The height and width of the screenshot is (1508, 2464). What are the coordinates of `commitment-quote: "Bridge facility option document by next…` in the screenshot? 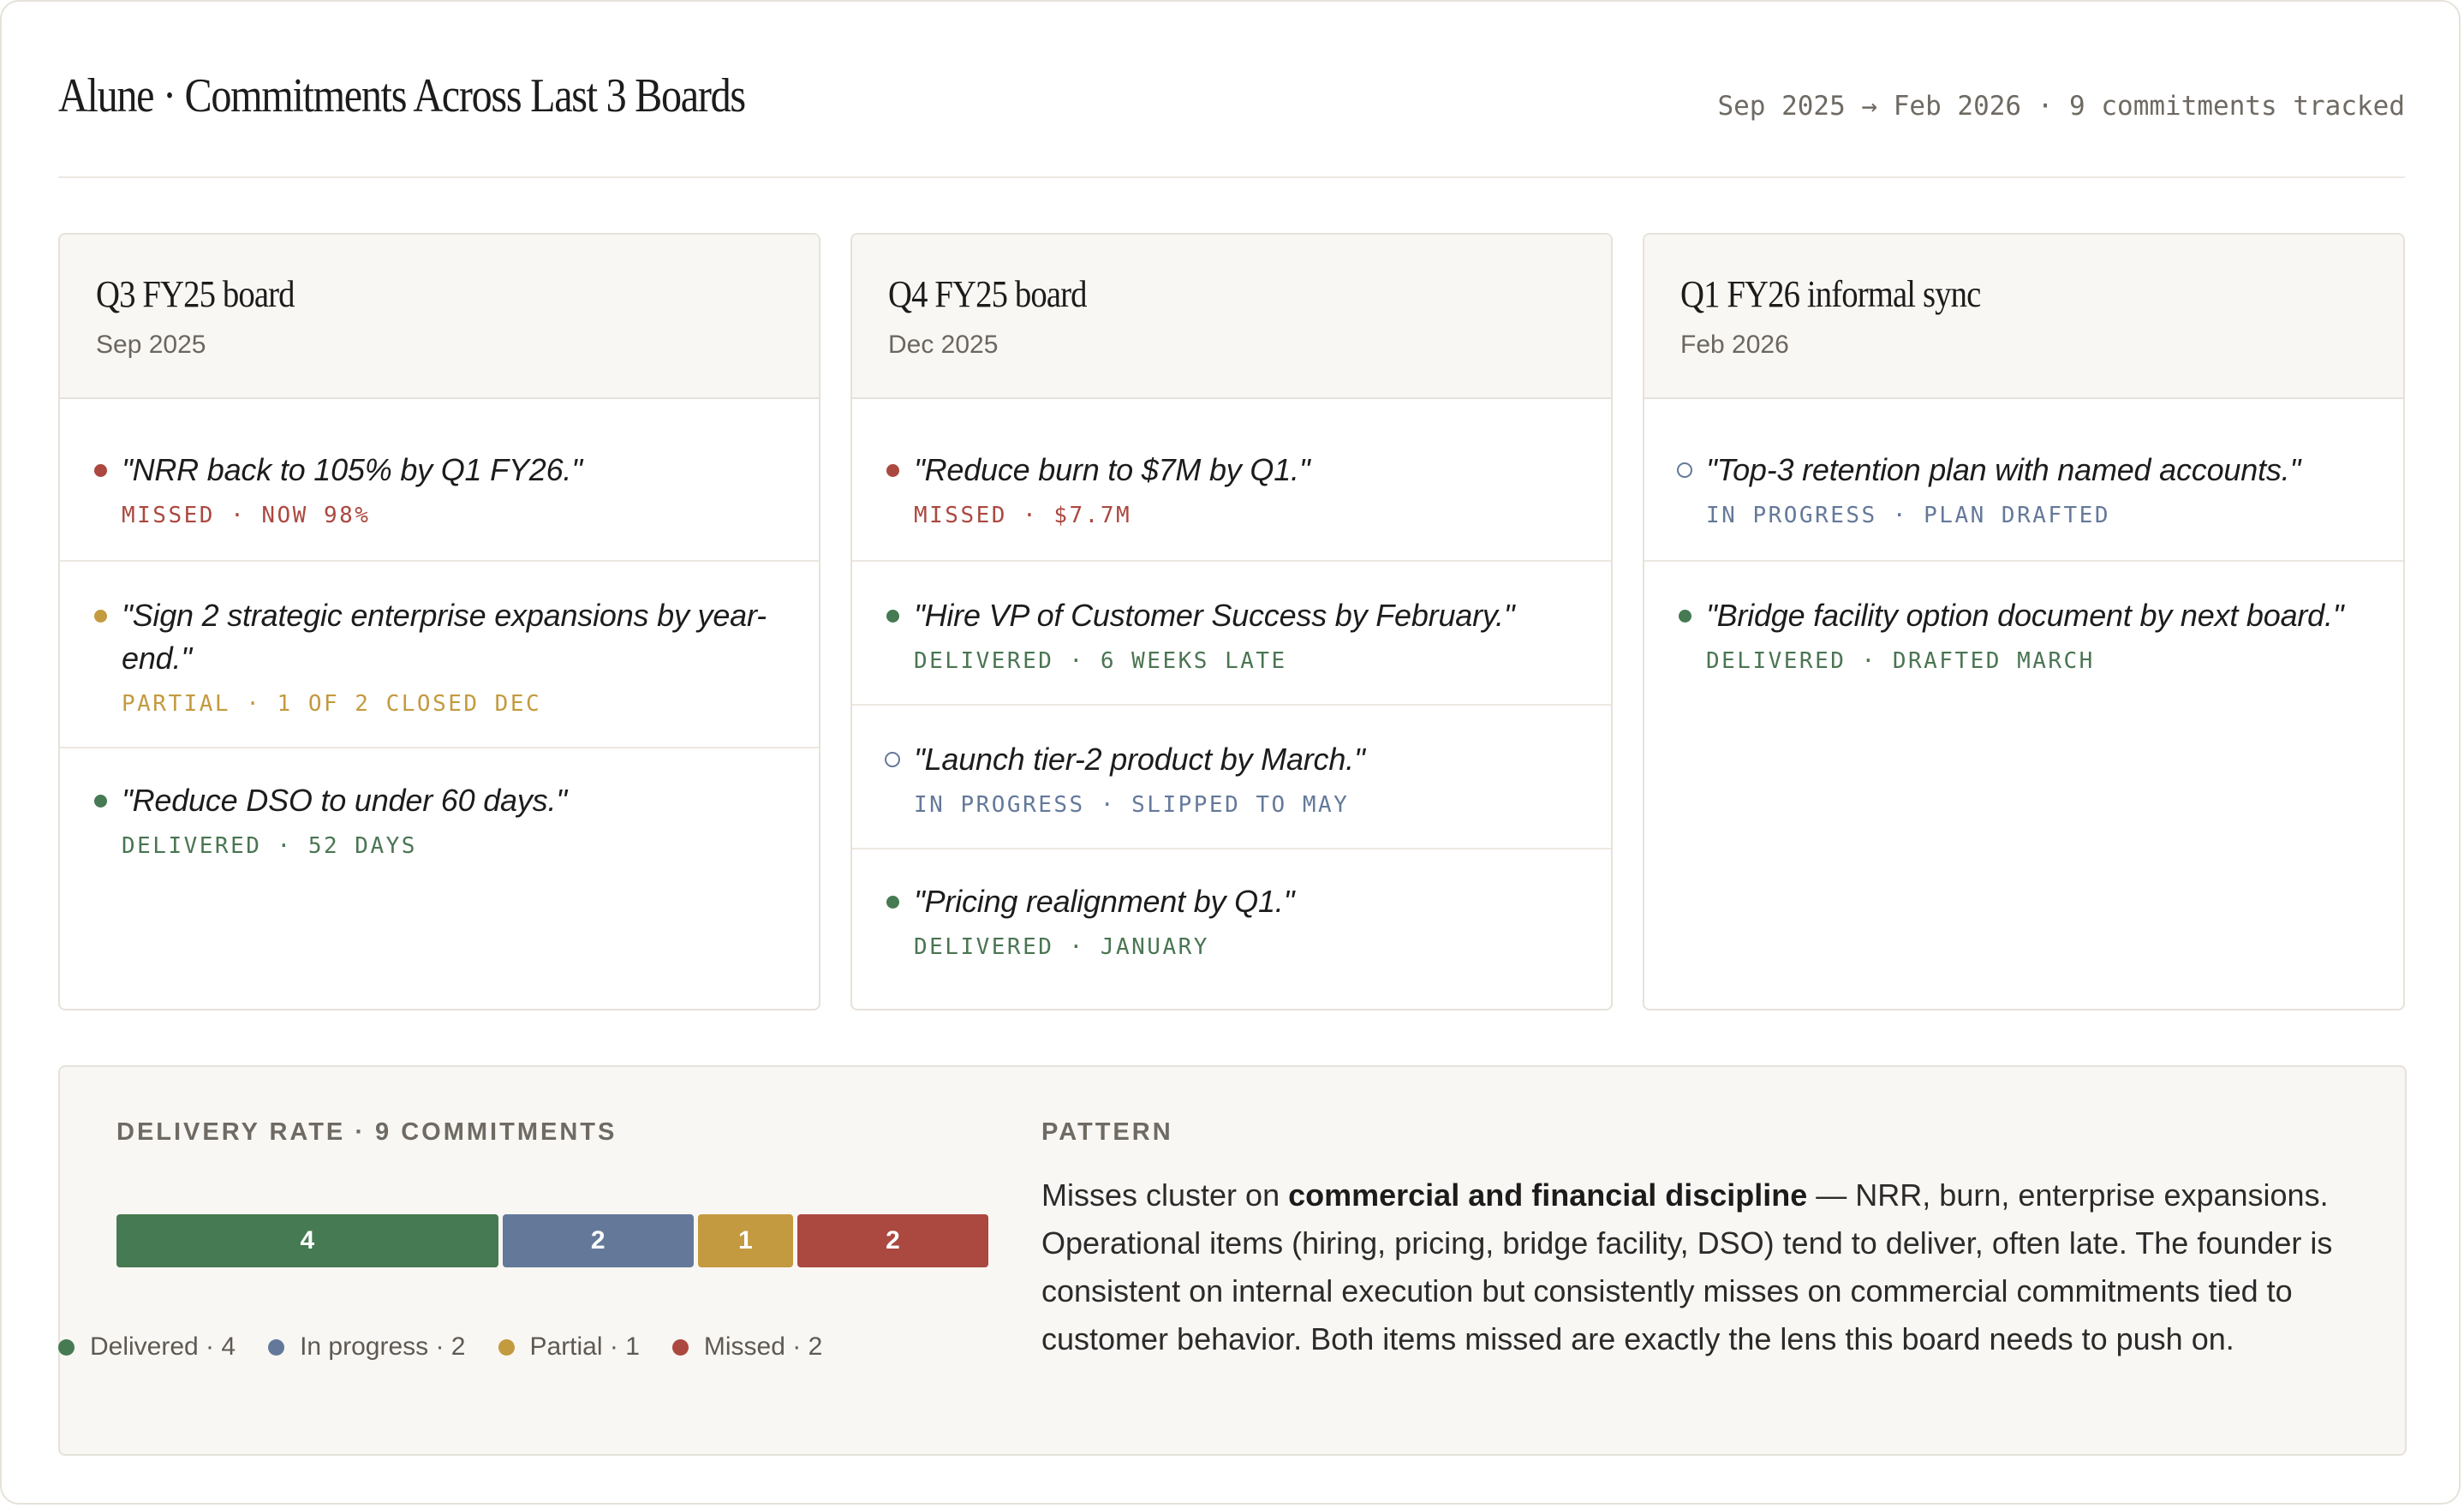 It's located at (2025, 615).